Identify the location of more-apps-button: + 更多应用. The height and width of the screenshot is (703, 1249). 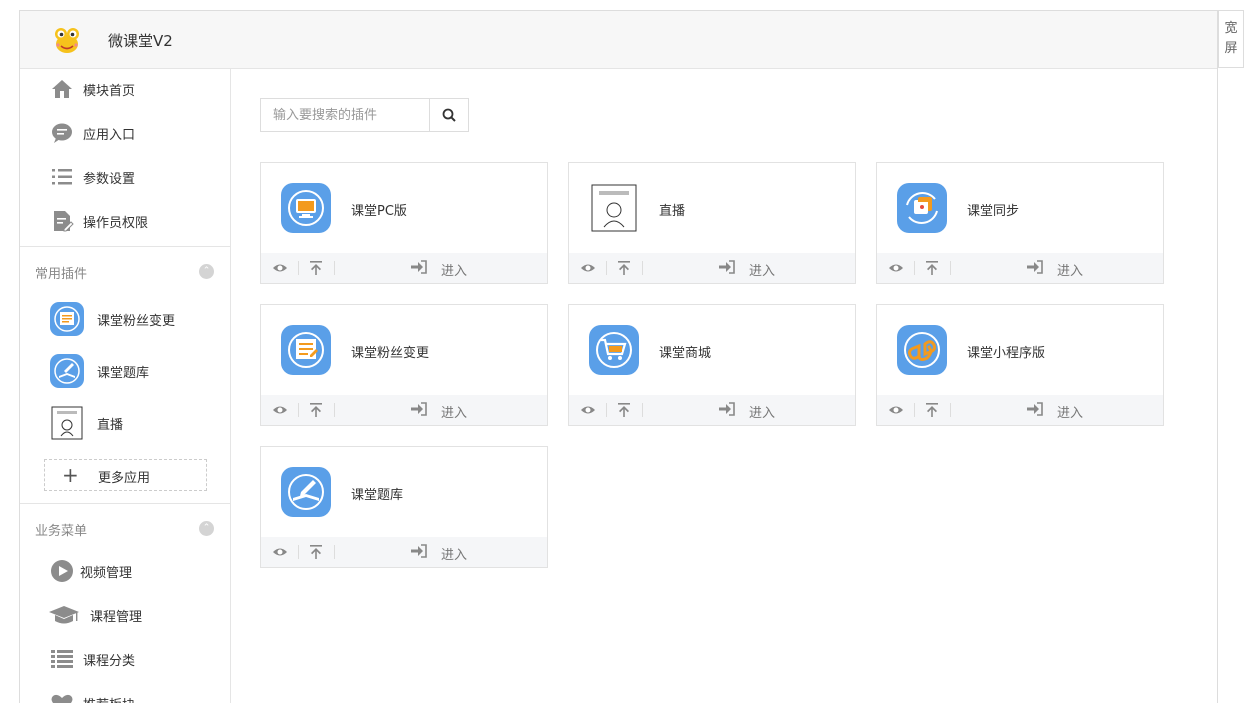
(125, 475).